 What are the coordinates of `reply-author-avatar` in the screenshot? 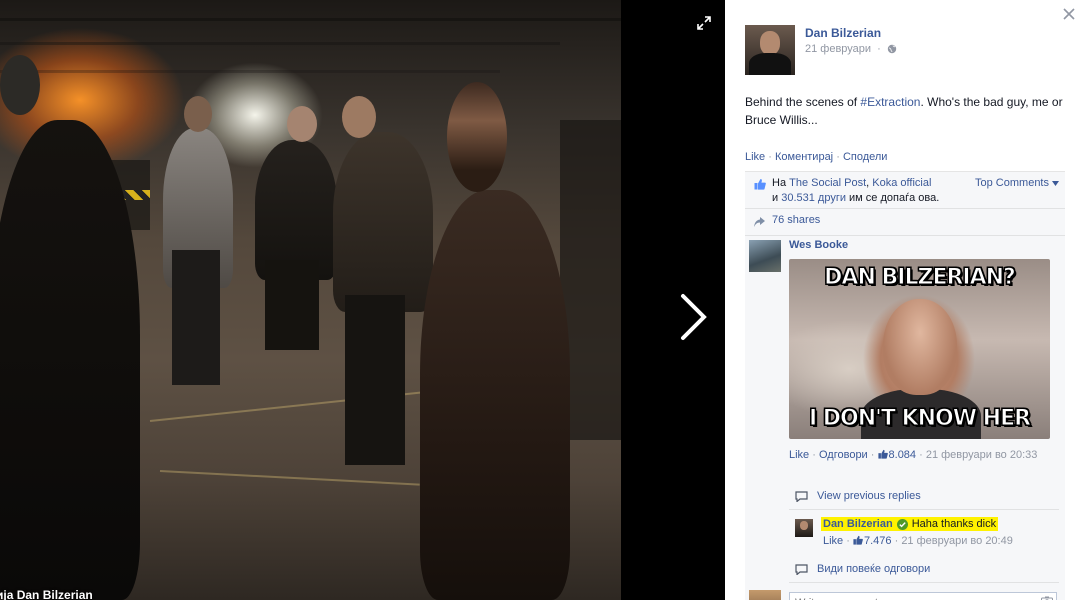 It's located at (804, 528).